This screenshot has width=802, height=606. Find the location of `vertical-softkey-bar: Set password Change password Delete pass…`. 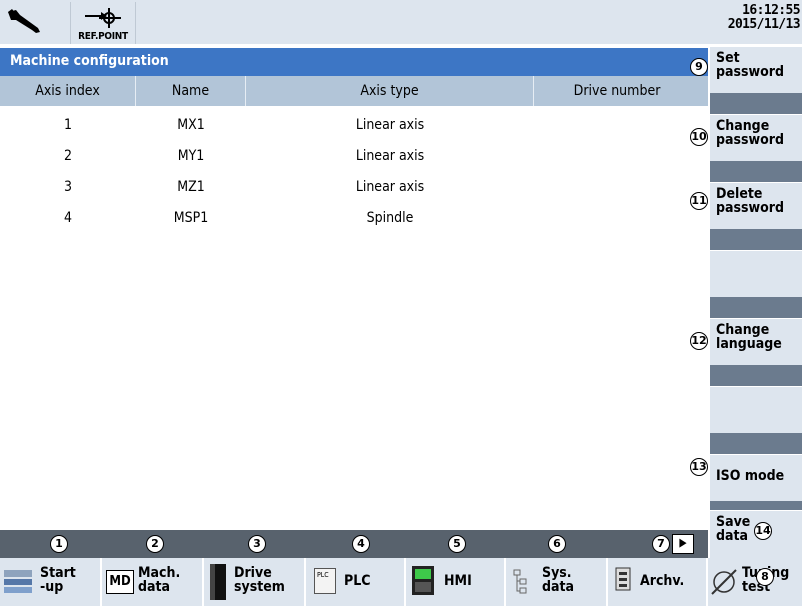

vertical-softkey-bar: Set password Change password Delete pass… is located at coordinates (755, 325).